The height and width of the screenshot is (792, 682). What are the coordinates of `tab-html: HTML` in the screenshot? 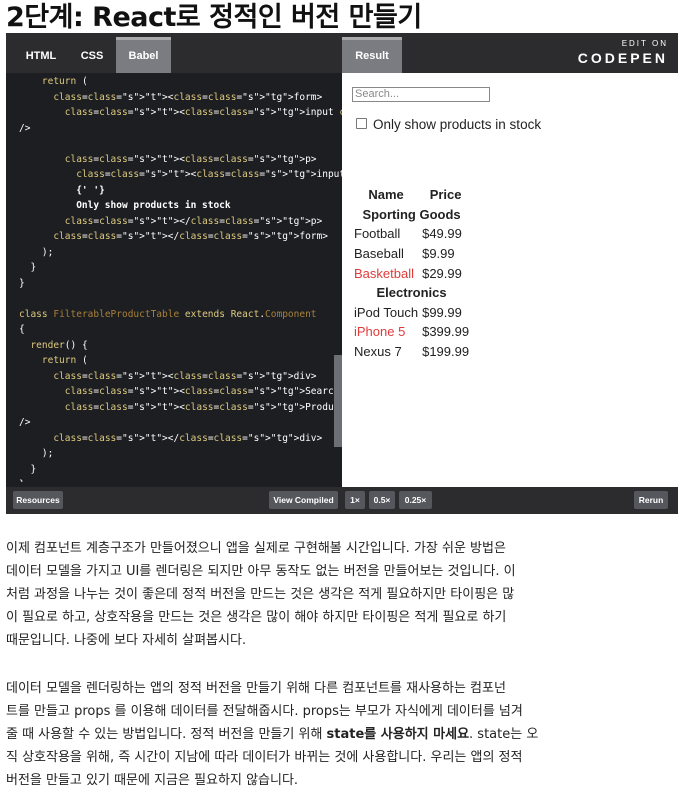 It's located at (41, 56).